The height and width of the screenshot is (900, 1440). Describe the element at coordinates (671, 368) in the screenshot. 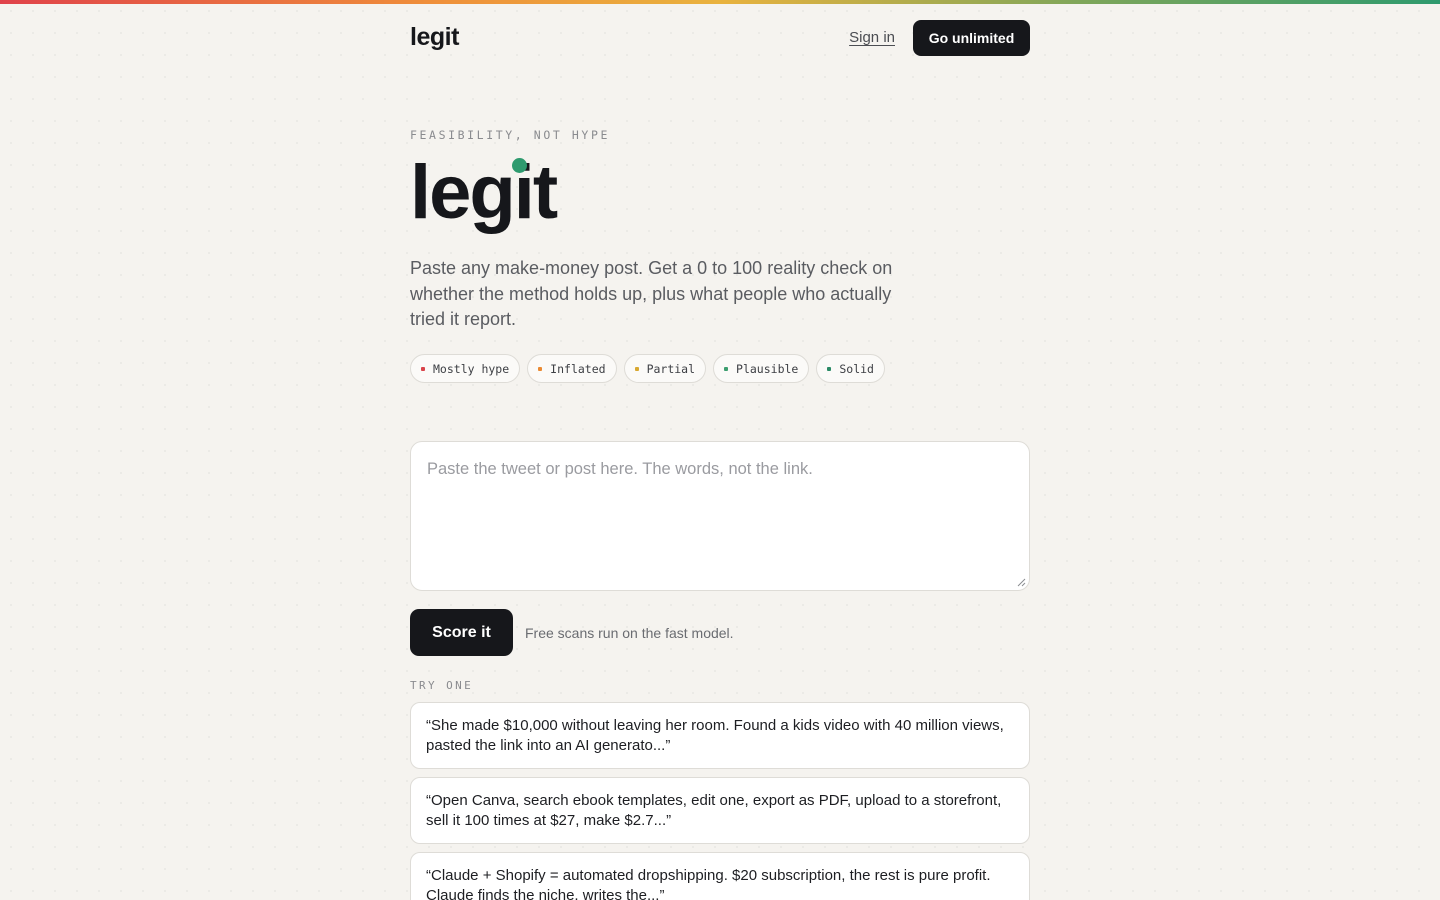

I see `scale-chip-label: Partial` at that location.